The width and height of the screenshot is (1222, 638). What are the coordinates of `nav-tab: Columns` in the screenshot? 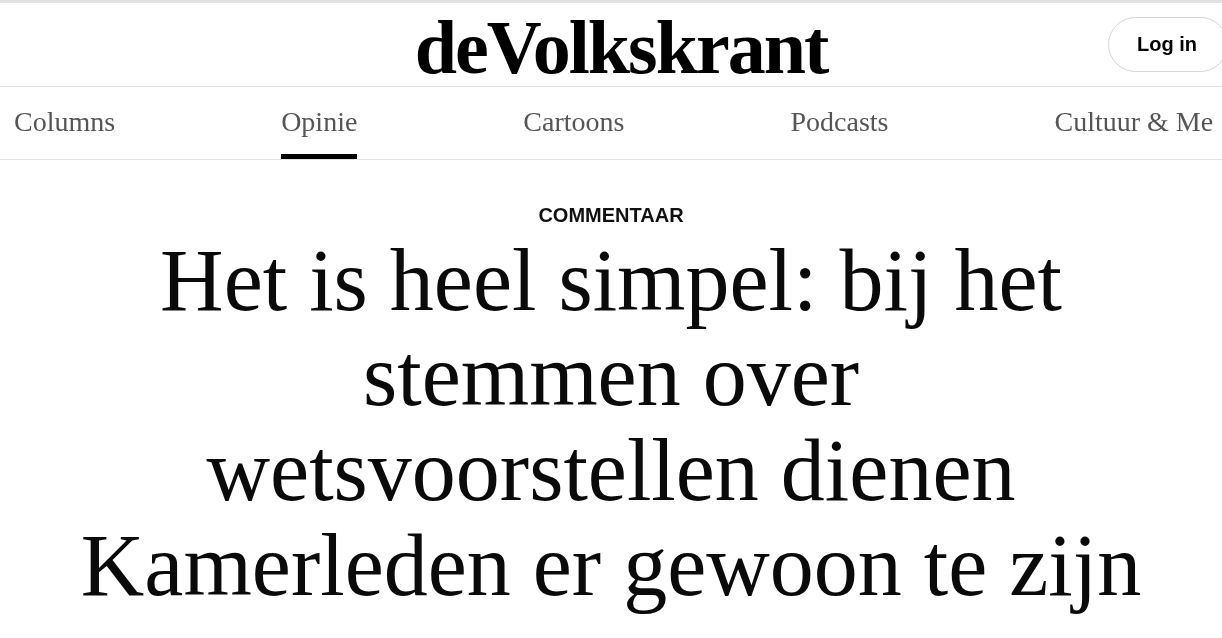 It's located at (65, 123).